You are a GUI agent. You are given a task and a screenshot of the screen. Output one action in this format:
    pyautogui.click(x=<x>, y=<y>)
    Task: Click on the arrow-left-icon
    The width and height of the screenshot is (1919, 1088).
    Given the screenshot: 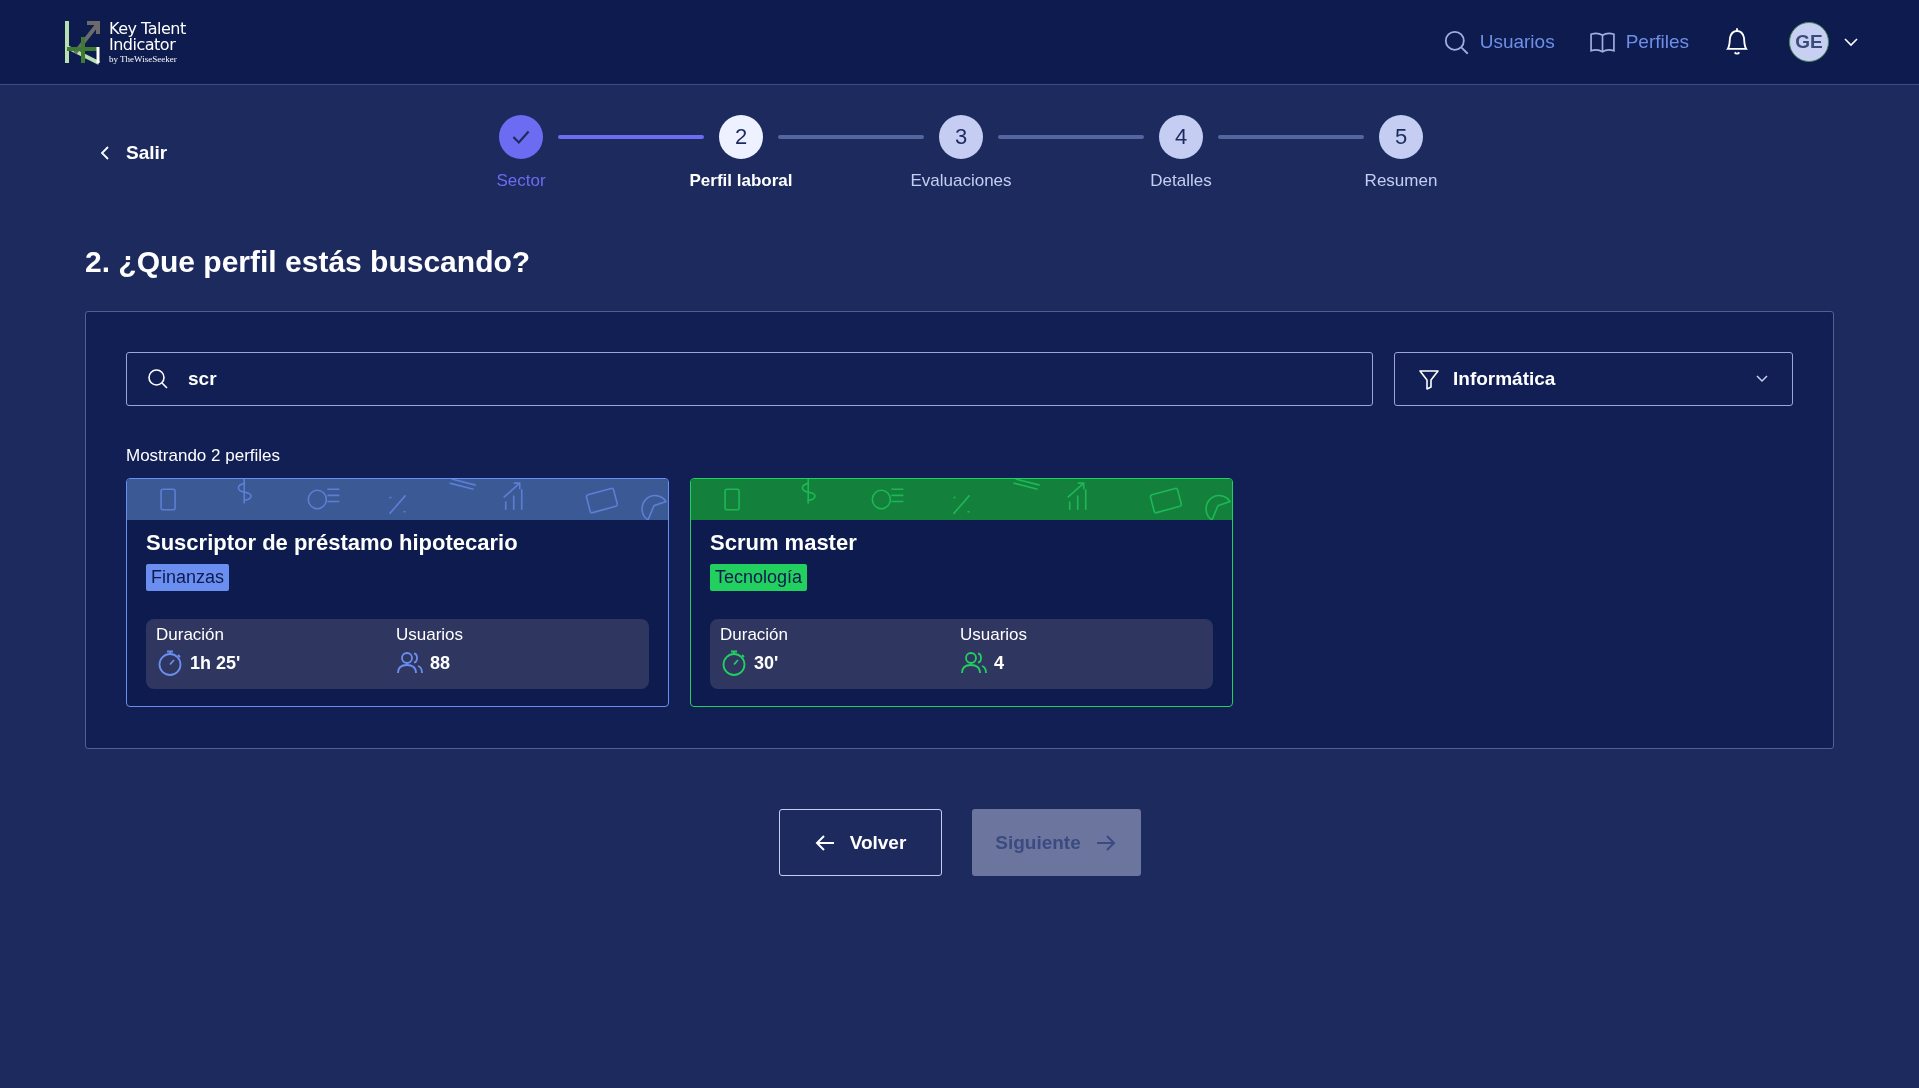 What is the action you would take?
    pyautogui.click(x=824, y=842)
    